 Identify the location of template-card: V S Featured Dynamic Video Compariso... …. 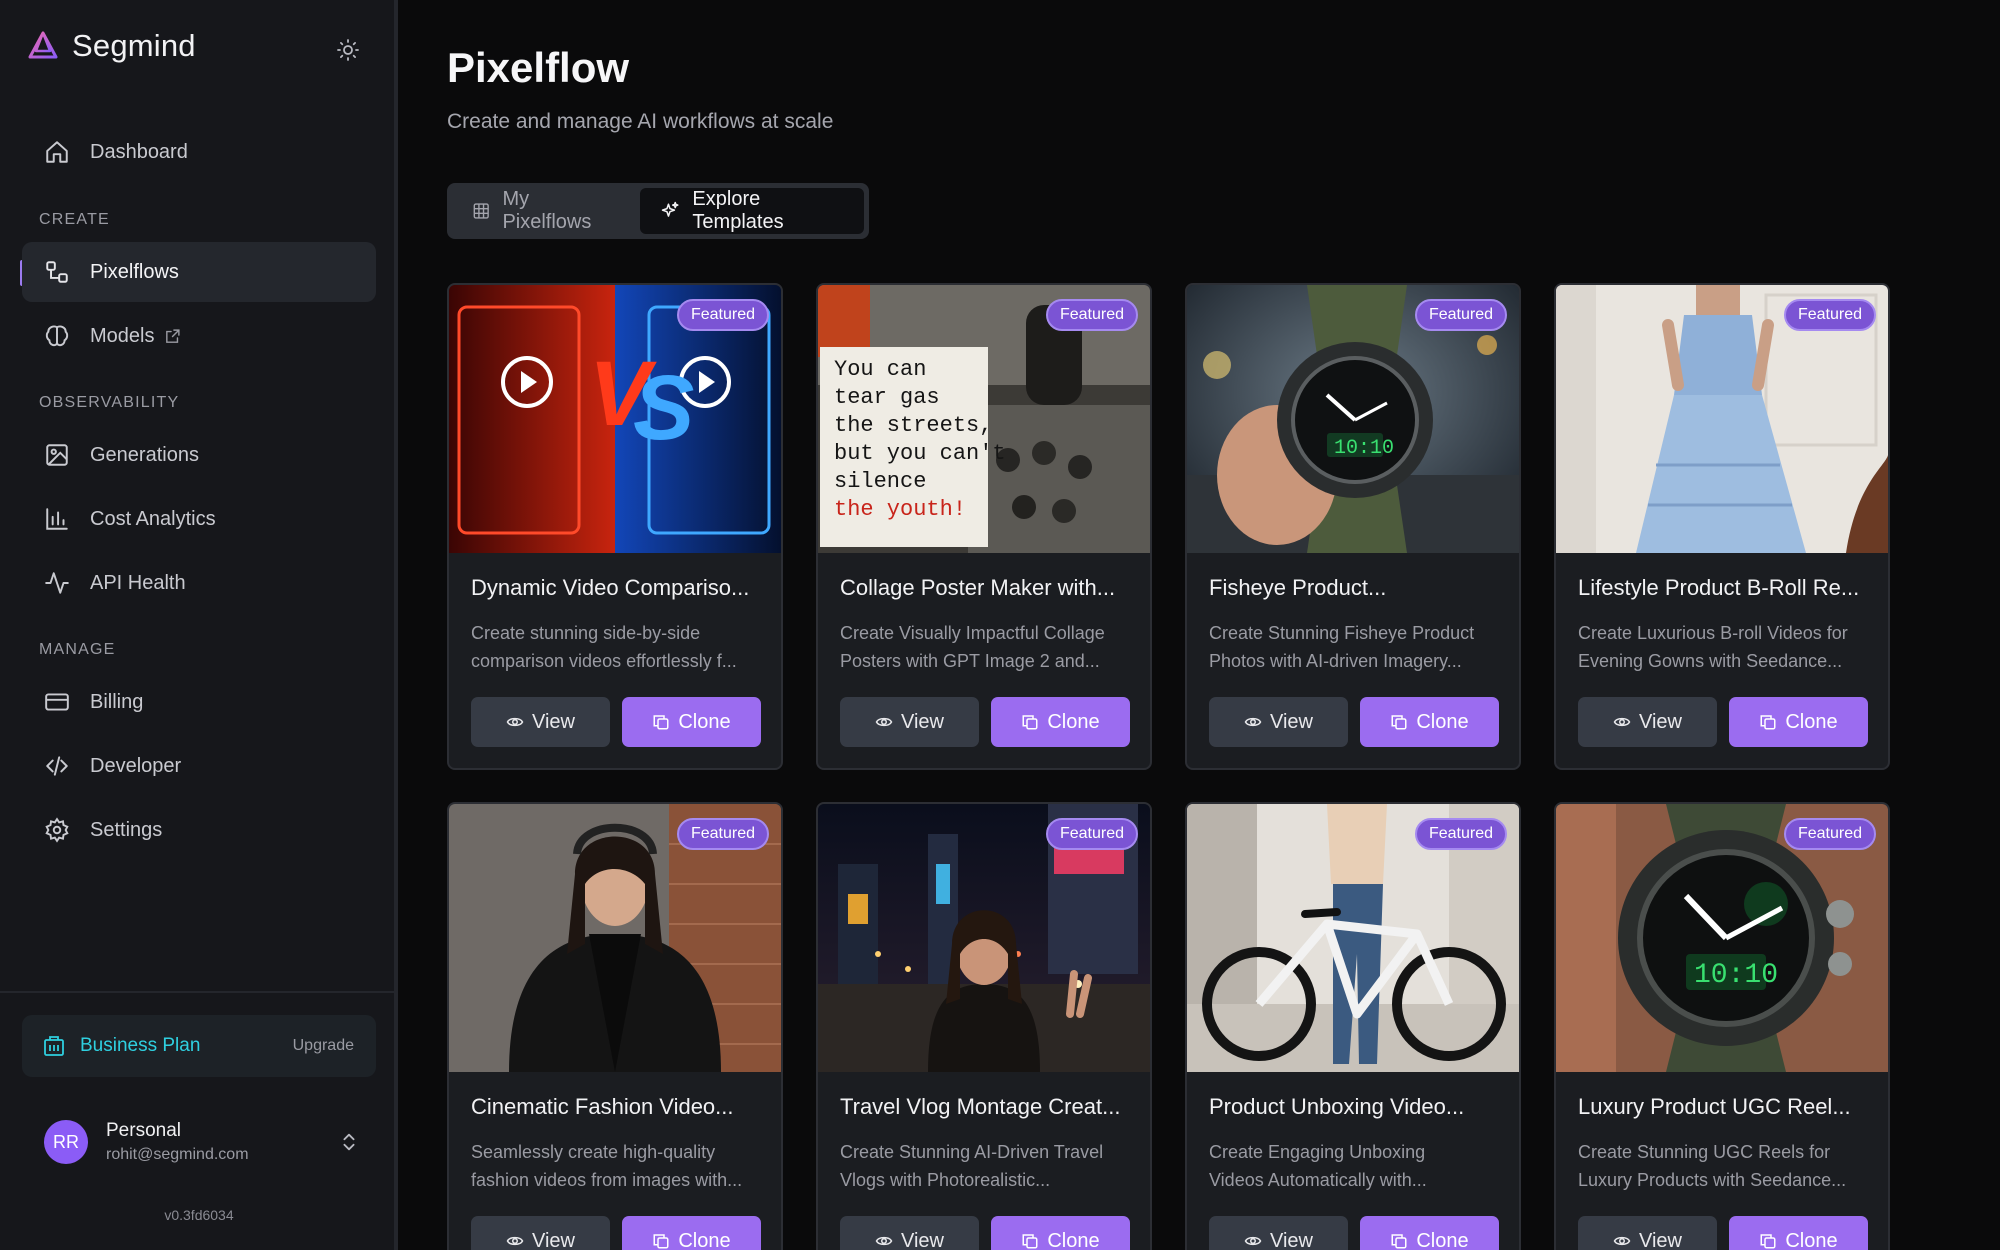
(615, 526).